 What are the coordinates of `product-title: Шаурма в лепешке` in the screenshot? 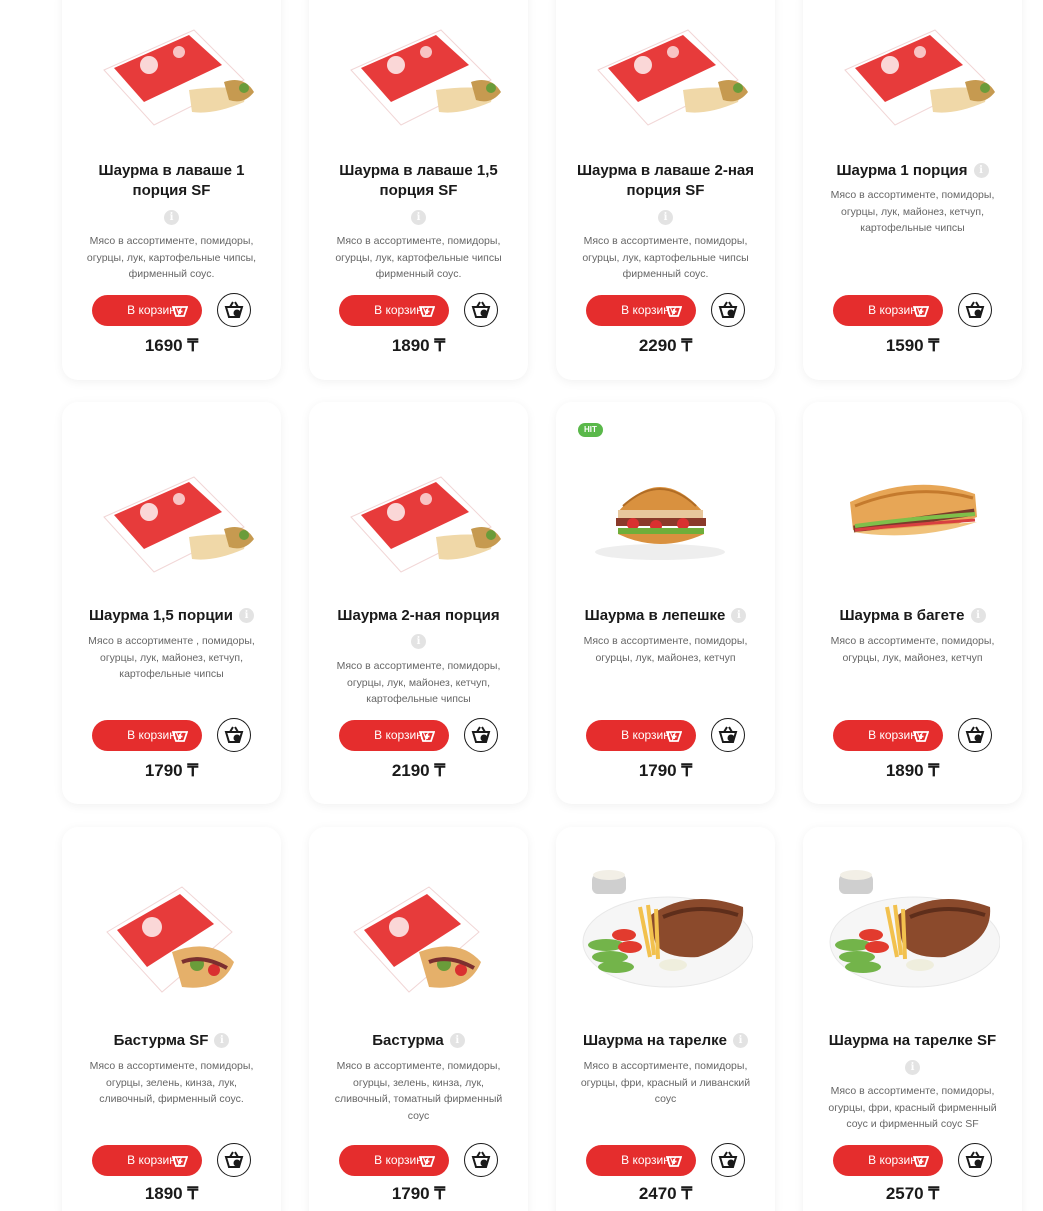 It's located at (655, 615).